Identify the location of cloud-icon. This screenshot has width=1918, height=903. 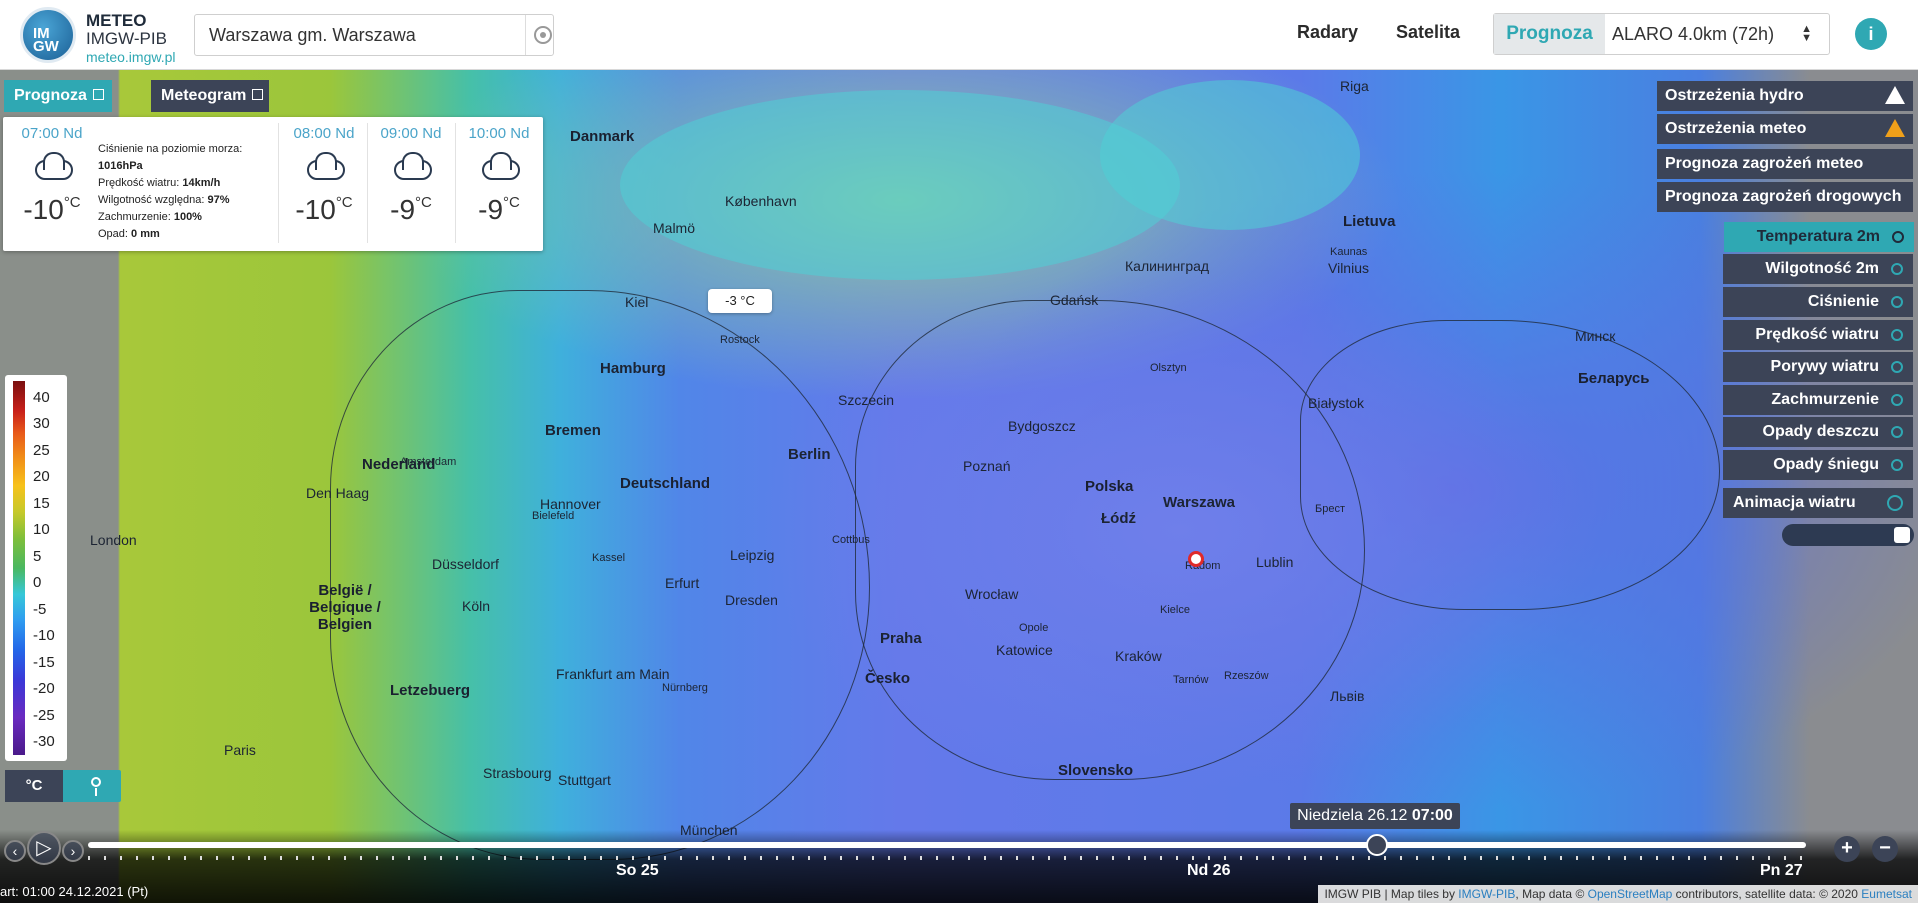
(52, 165).